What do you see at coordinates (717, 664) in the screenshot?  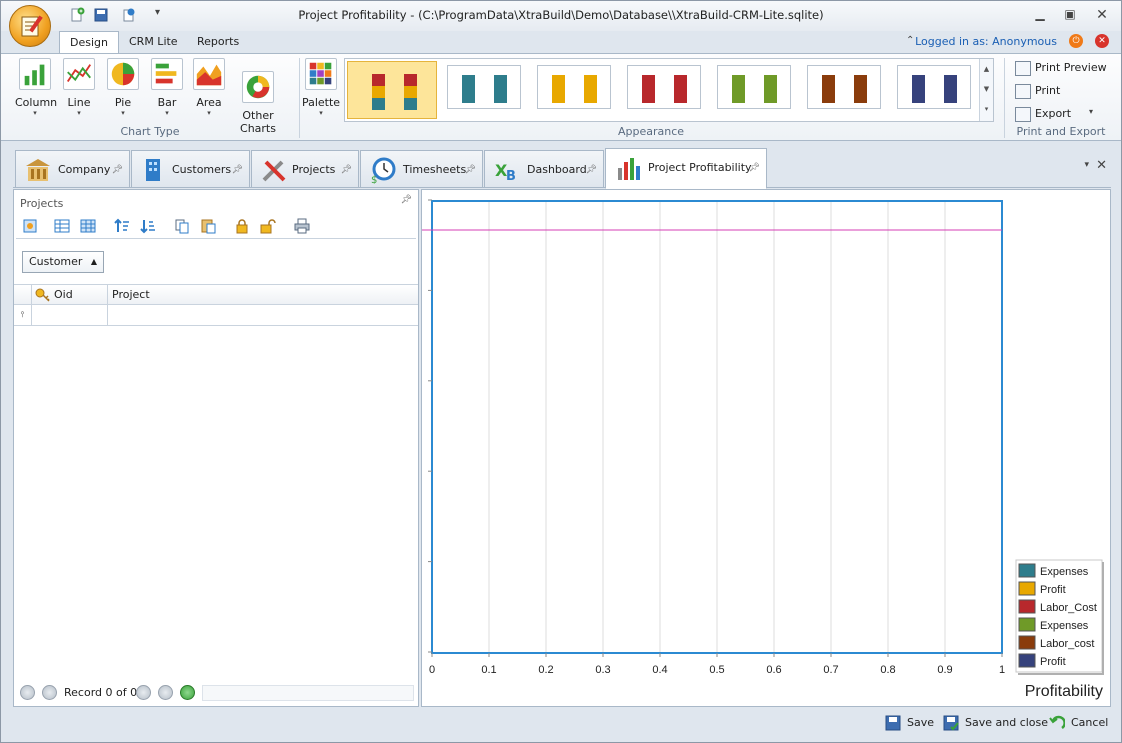 I see `x-axis-ticks: 0 0.1 0.2 0.3 0.4 0.5 0.6 0.7 0.8 0.9 1` at bounding box center [717, 664].